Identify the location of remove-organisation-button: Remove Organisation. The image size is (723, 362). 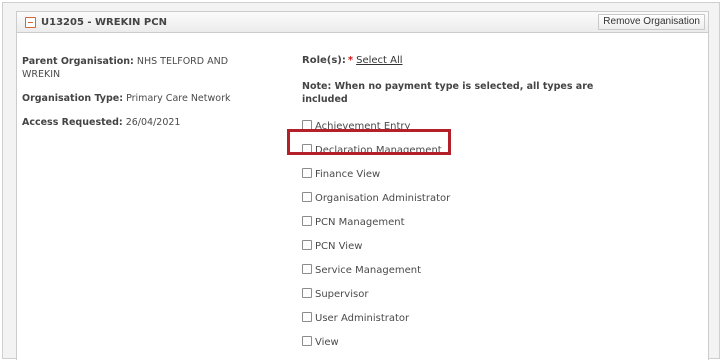
(651, 22).